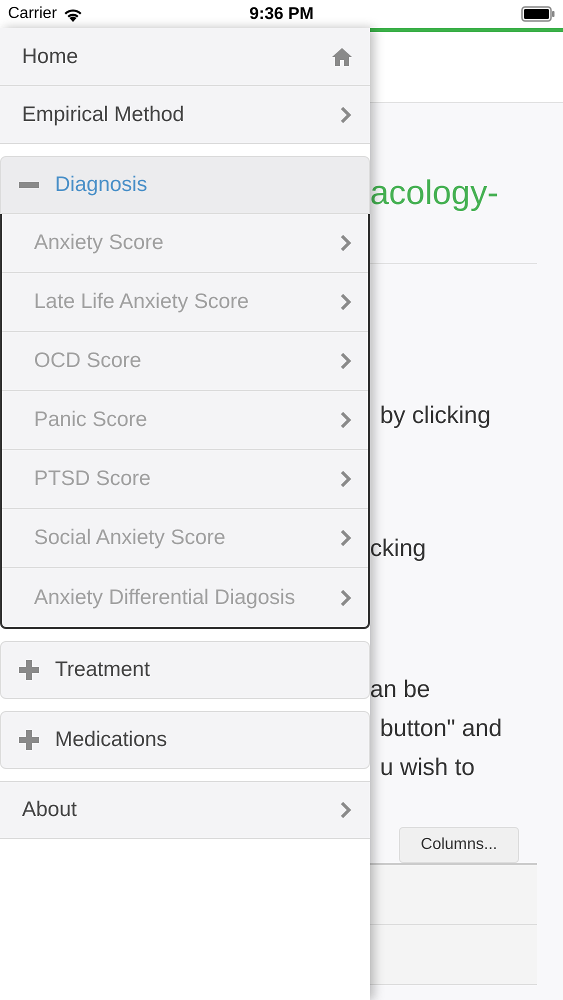  What do you see at coordinates (185, 420) in the screenshot?
I see `submenu-item: Panic Score` at bounding box center [185, 420].